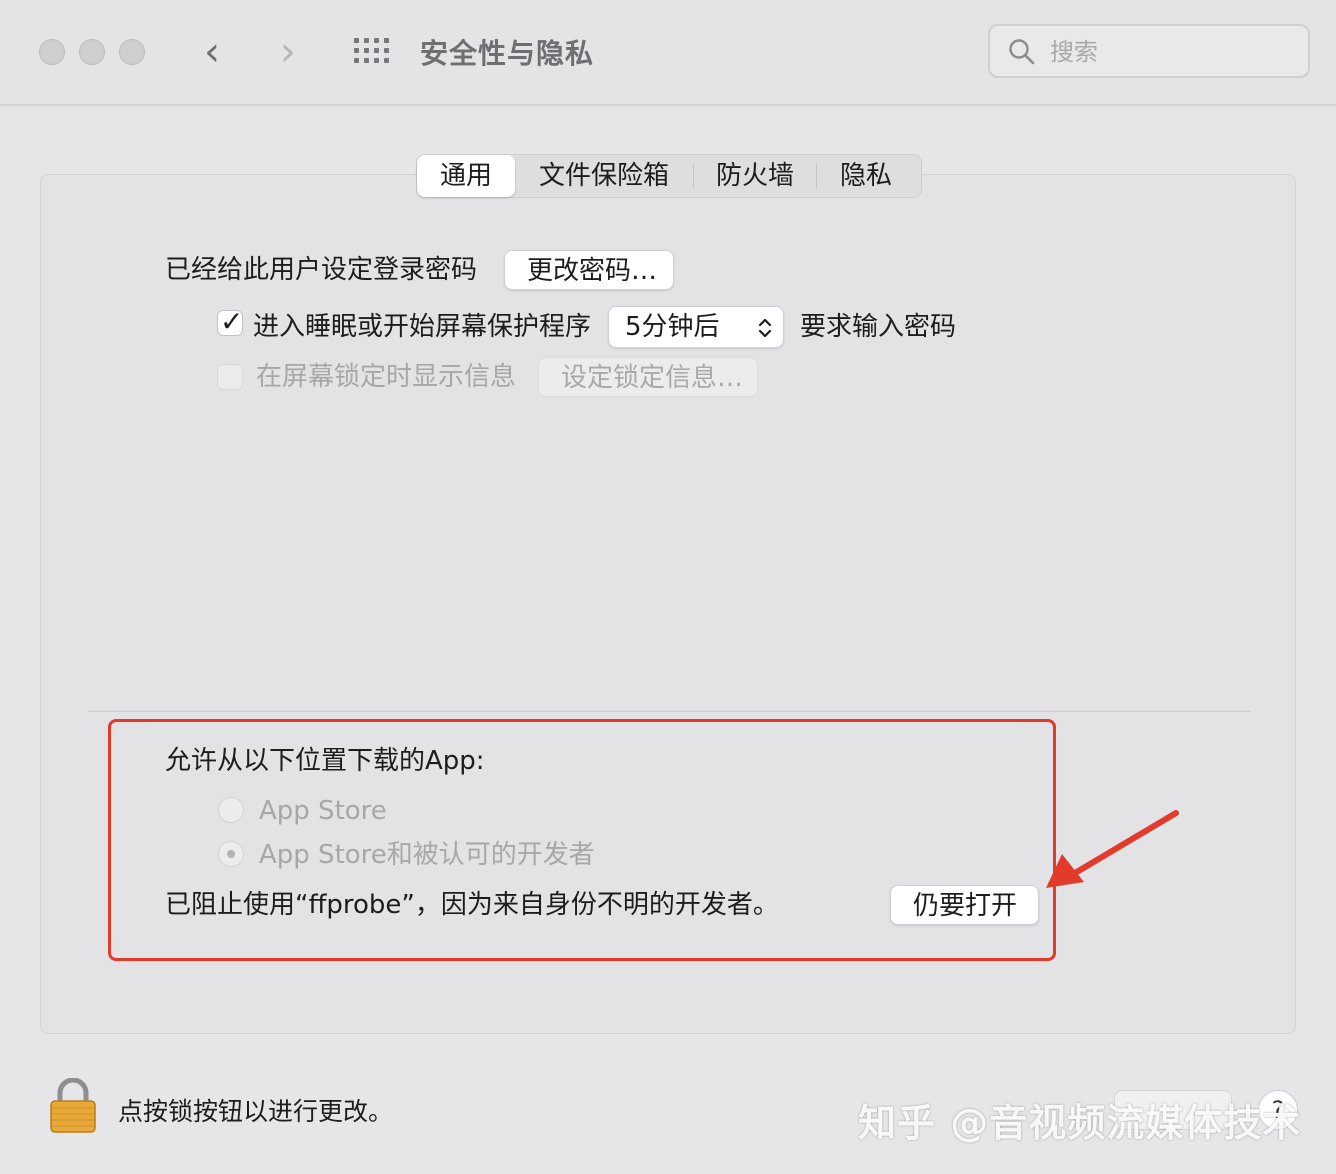  I want to click on tab-firewall: 防火墙, so click(755, 176).